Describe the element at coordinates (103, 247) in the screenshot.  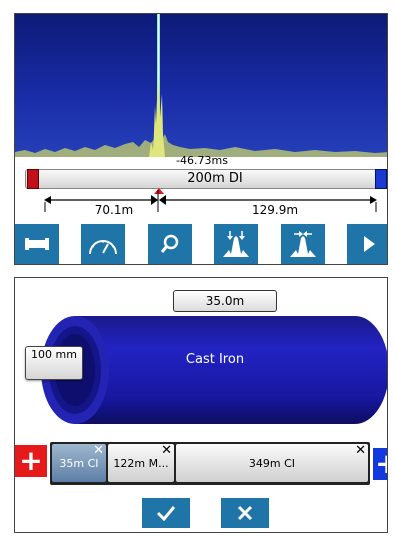
I see `gauge-icon` at that location.